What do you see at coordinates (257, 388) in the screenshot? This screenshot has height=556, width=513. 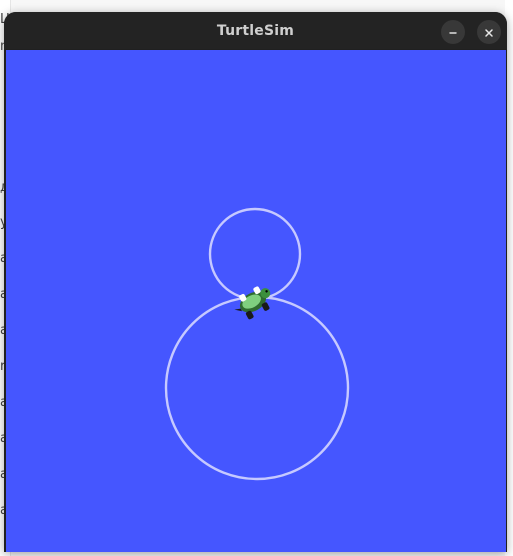 I see `trail-large-circle` at bounding box center [257, 388].